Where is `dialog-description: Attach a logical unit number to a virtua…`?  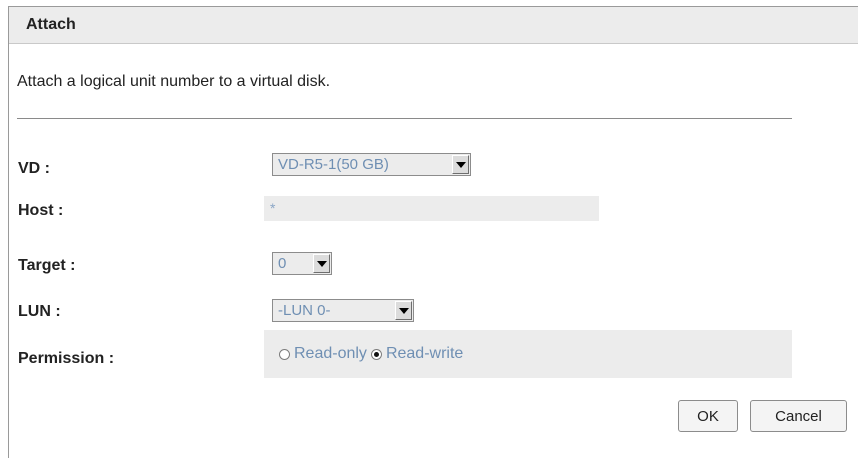
dialog-description: Attach a logical unit number to a virtua… is located at coordinates (174, 81).